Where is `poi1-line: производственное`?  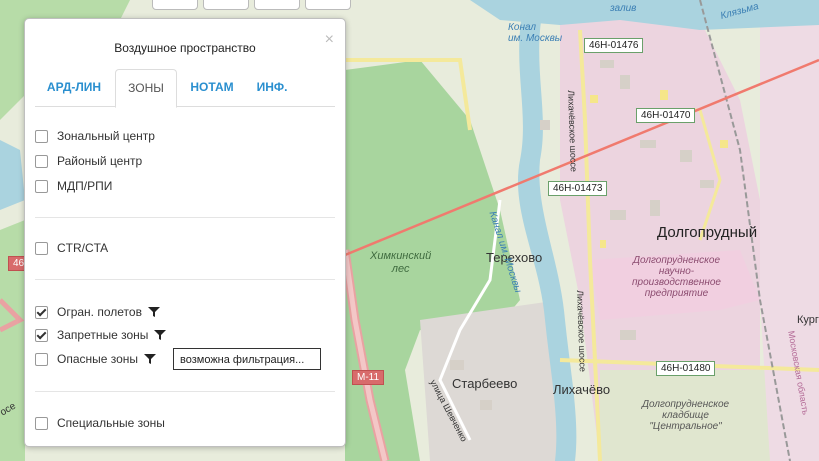 poi1-line: производственное is located at coordinates (676, 282).